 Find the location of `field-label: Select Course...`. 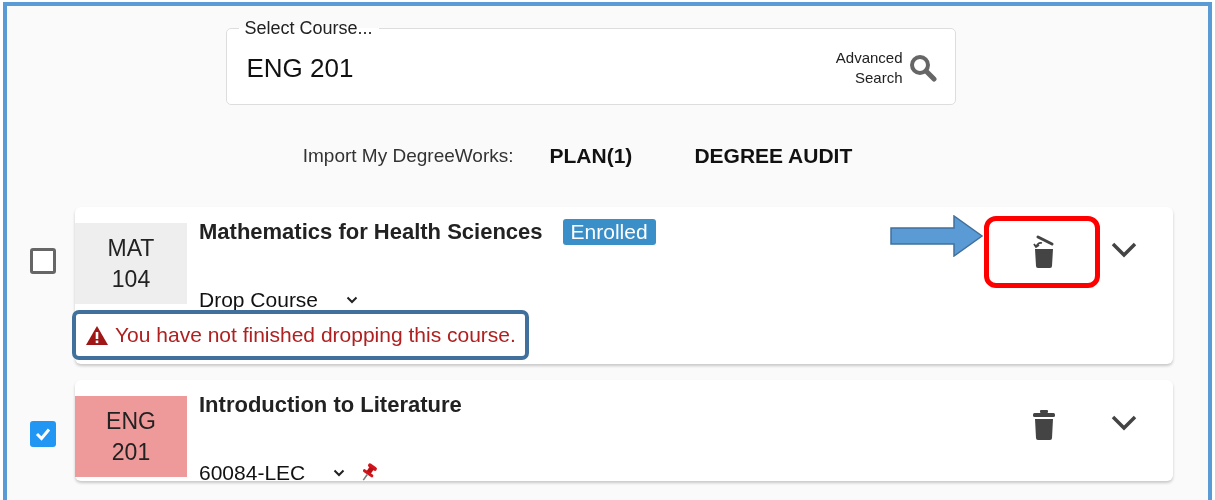

field-label: Select Course... is located at coordinates (308, 28).